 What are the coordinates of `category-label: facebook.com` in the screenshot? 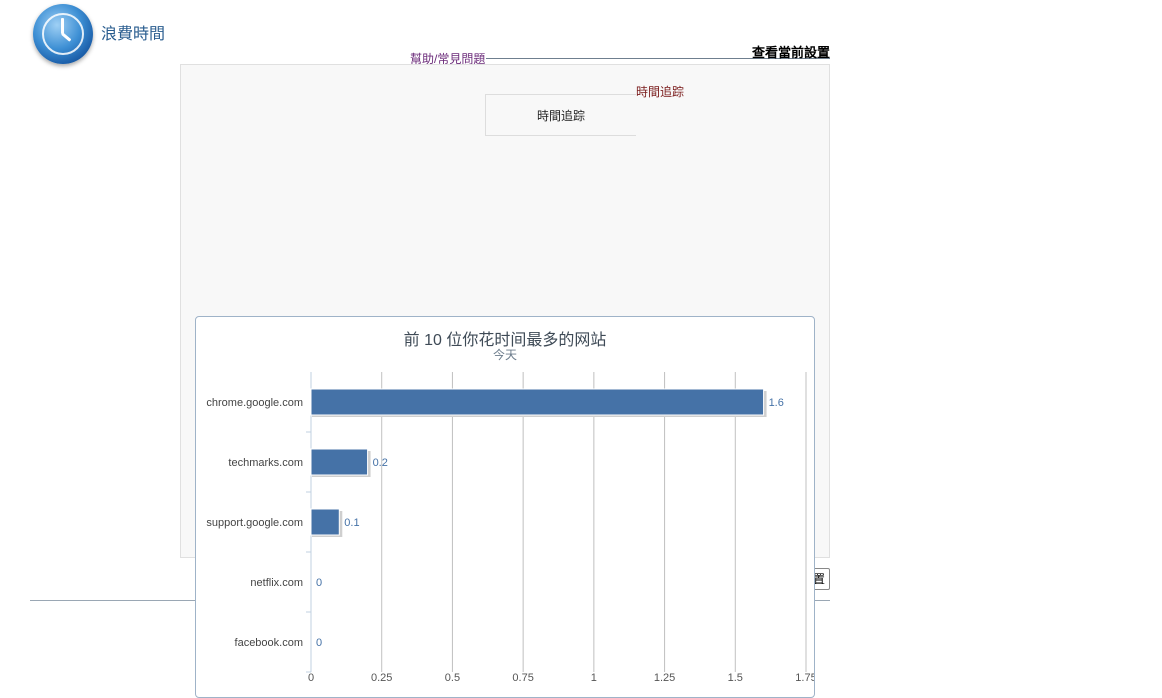 It's located at (269, 643).